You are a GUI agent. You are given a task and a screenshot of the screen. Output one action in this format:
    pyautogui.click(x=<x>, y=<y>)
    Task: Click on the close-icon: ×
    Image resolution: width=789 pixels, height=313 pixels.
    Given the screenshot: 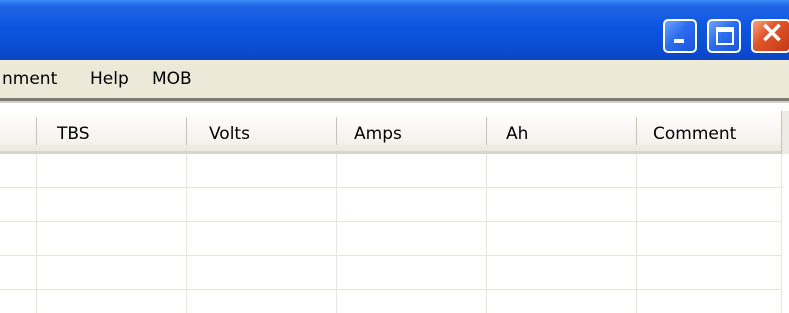 What is the action you would take?
    pyautogui.click(x=772, y=32)
    